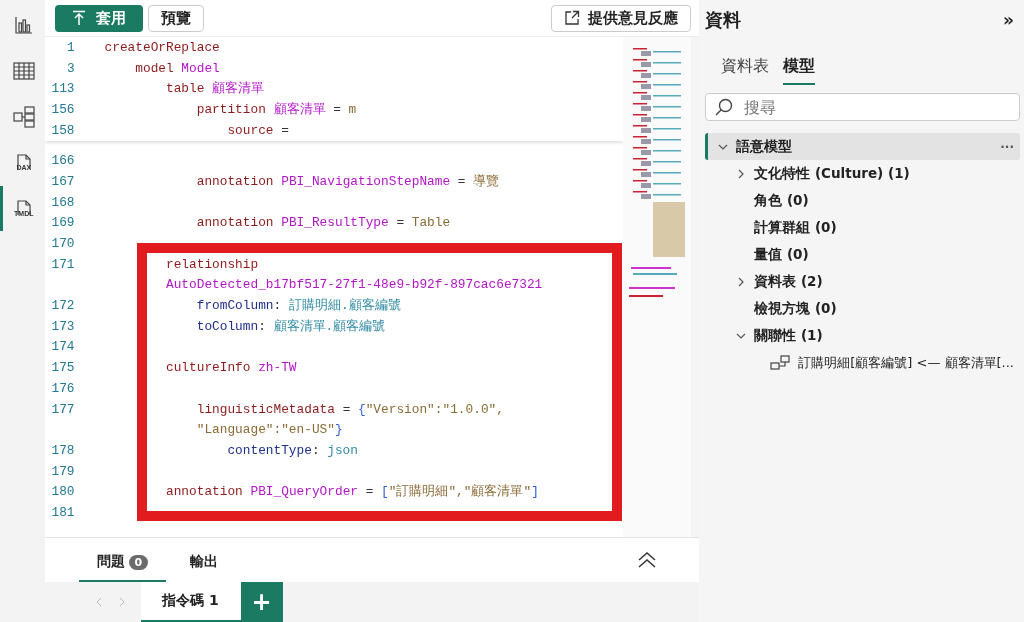 This screenshot has width=1024, height=622. I want to click on line-number: 166, so click(62, 161).